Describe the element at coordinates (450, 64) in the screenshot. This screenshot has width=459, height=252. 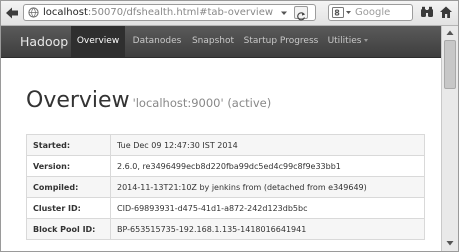
I see `scrollbar-thumb` at that location.